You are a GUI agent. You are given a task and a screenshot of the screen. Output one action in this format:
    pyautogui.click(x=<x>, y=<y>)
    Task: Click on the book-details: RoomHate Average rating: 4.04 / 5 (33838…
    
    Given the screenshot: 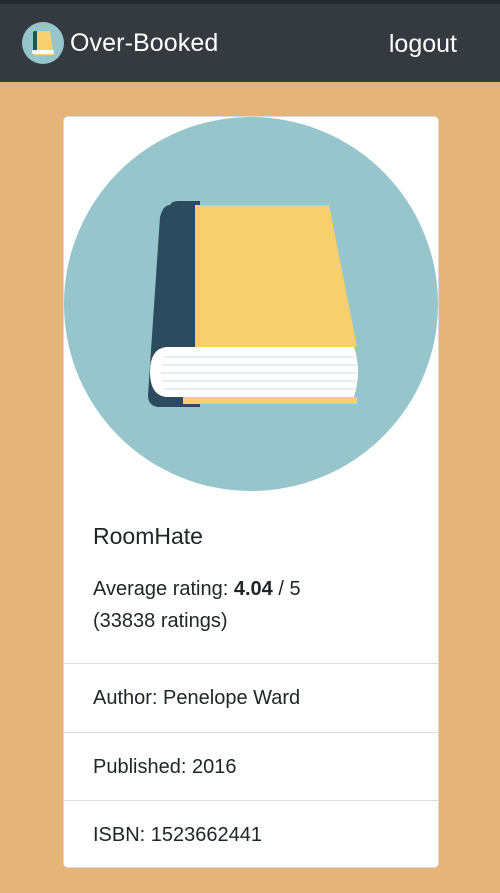 What is the action you would take?
    pyautogui.click(x=251, y=577)
    